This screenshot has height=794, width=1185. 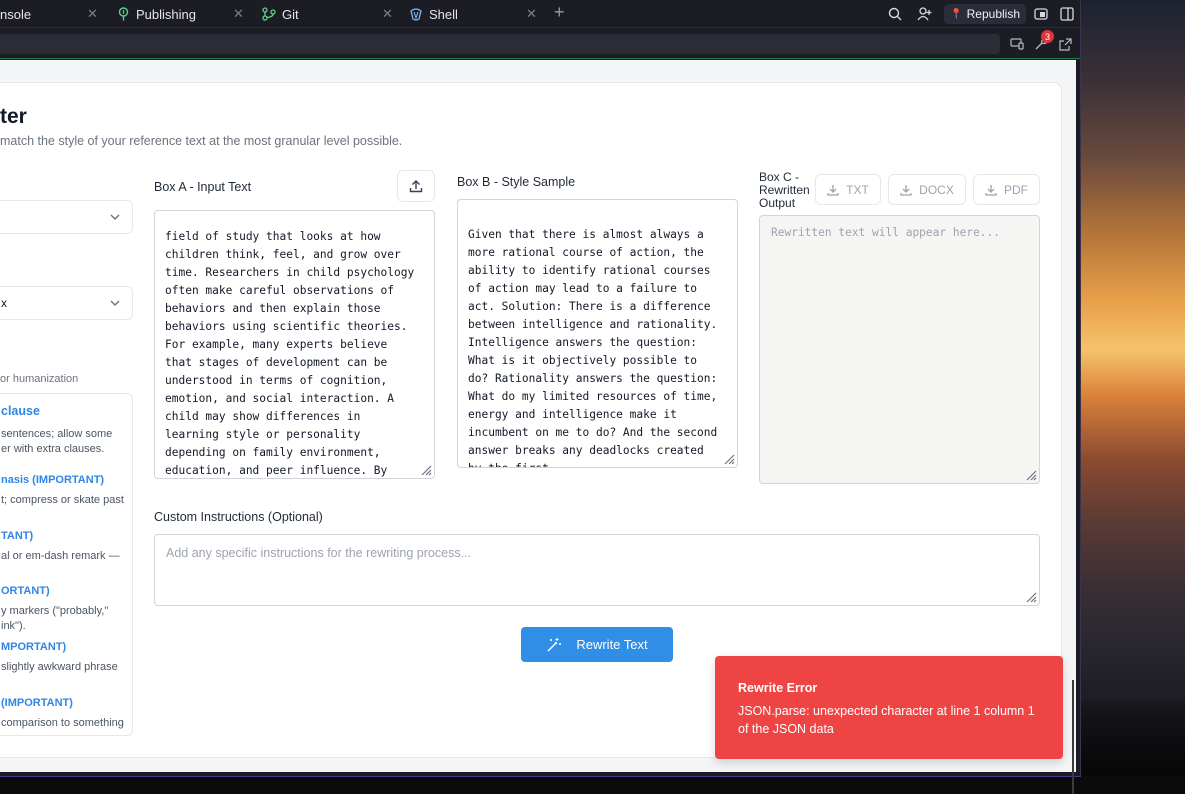 I want to click on rewrite-button-label: Rewrite Text, so click(x=612, y=644).